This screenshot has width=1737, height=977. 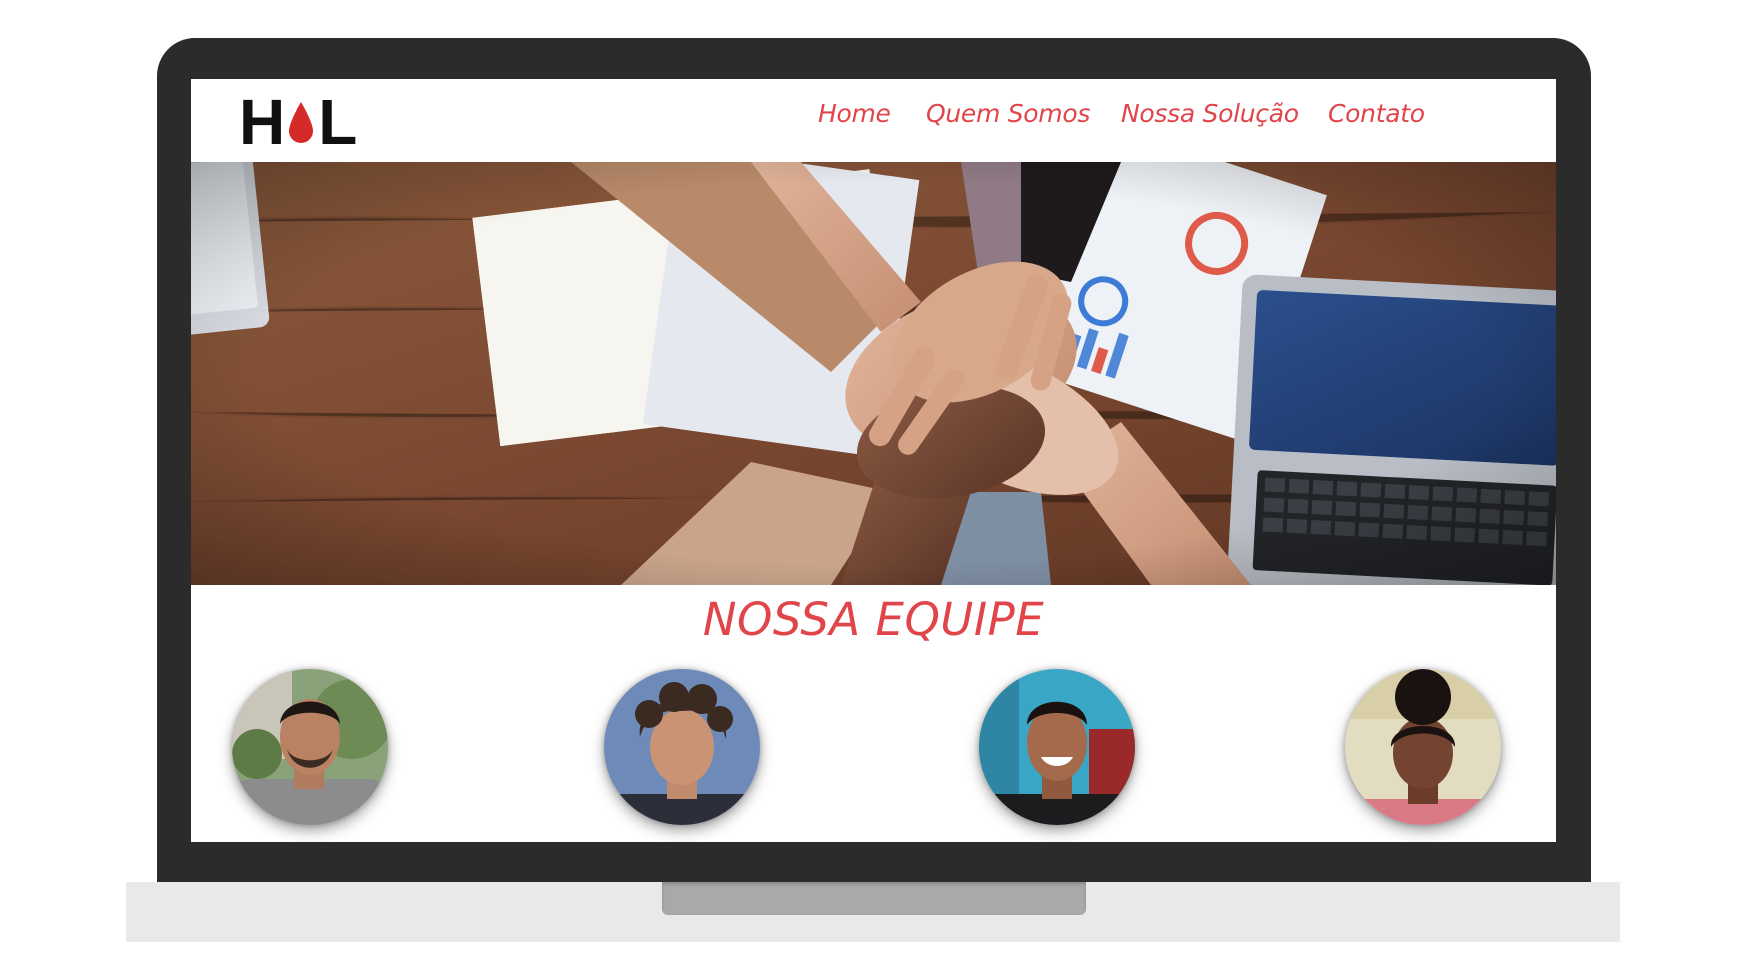 What do you see at coordinates (1210, 113) in the screenshot?
I see `nav-nossa-solucao: Nossa Solução` at bounding box center [1210, 113].